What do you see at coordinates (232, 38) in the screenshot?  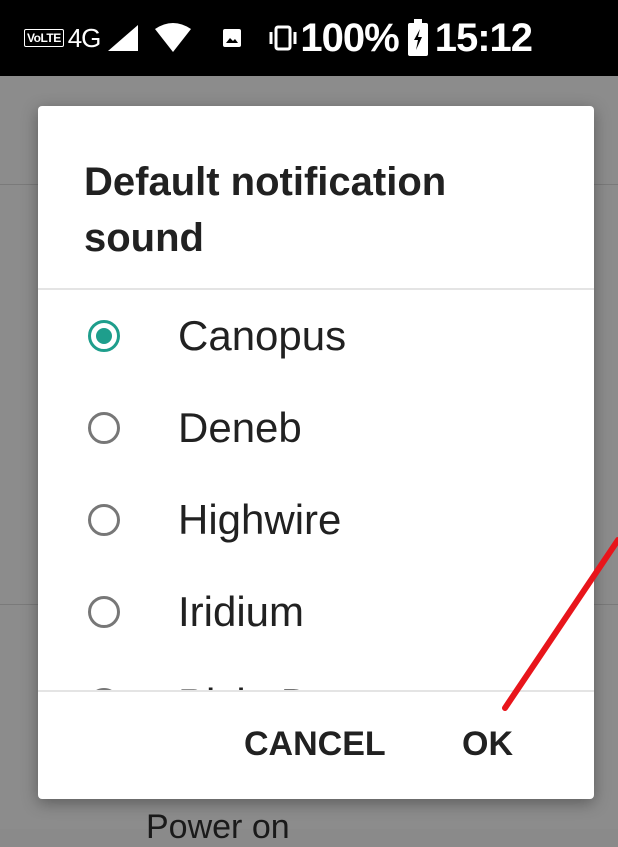 I see `image-notification-icon` at bounding box center [232, 38].